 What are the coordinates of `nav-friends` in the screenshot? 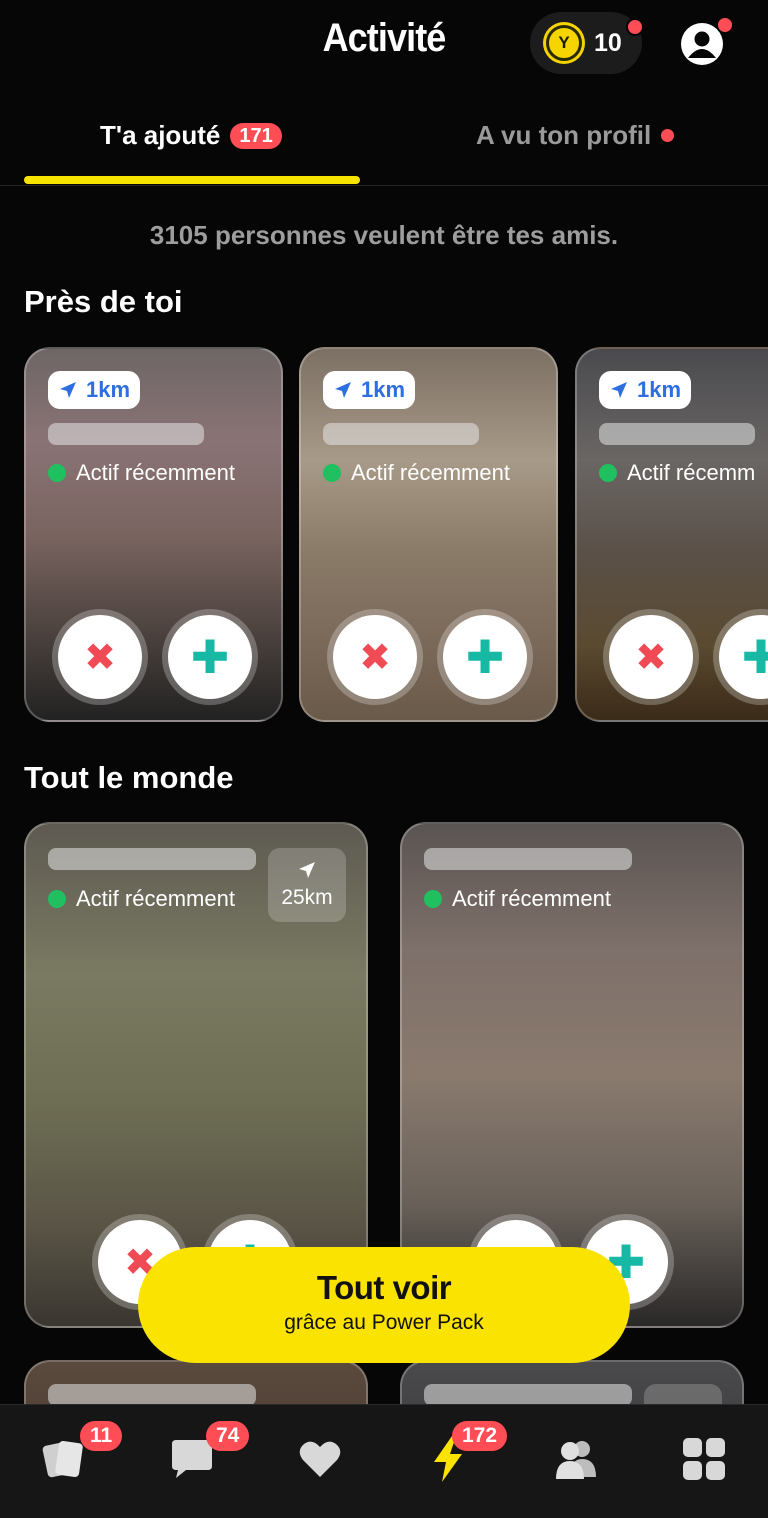 It's located at (576, 1459).